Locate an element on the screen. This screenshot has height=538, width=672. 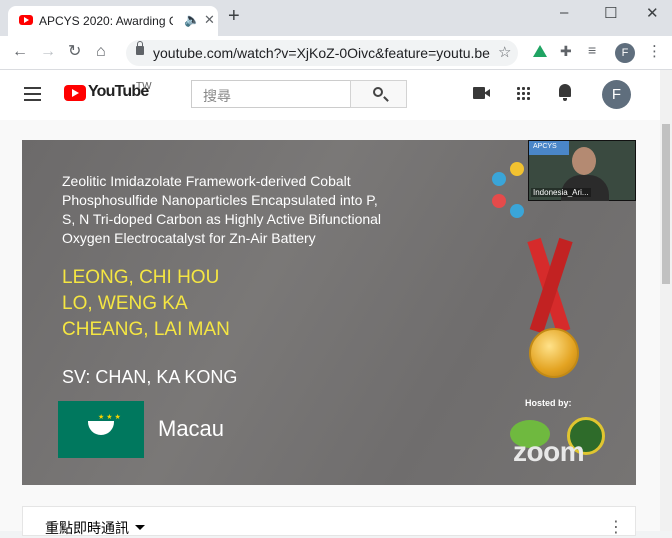
chat-mode-selector: 重點即時通訊 is located at coordinates (87, 528).